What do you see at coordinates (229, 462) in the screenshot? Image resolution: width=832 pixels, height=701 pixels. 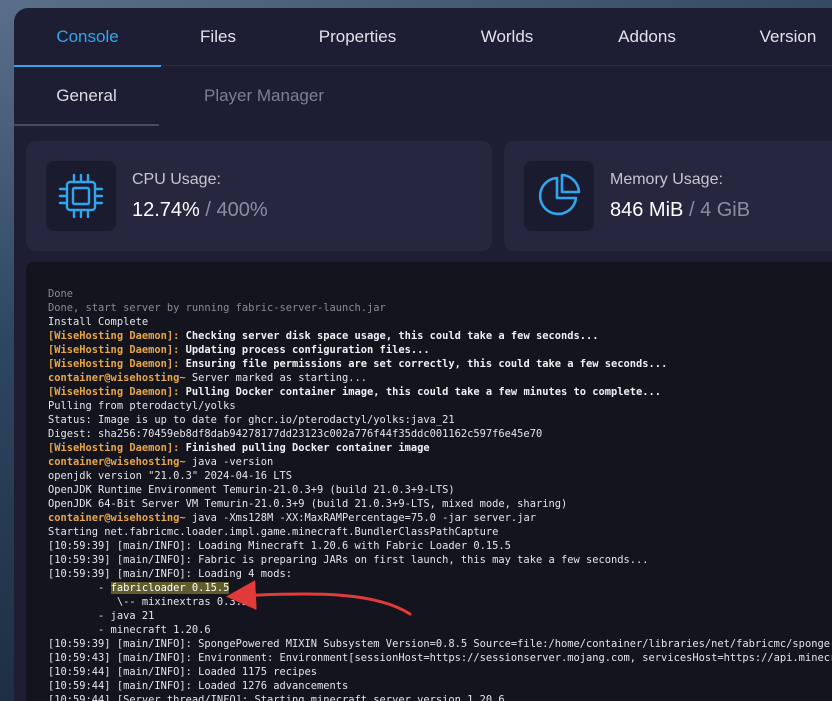 I see `line-text: java -version` at bounding box center [229, 462].